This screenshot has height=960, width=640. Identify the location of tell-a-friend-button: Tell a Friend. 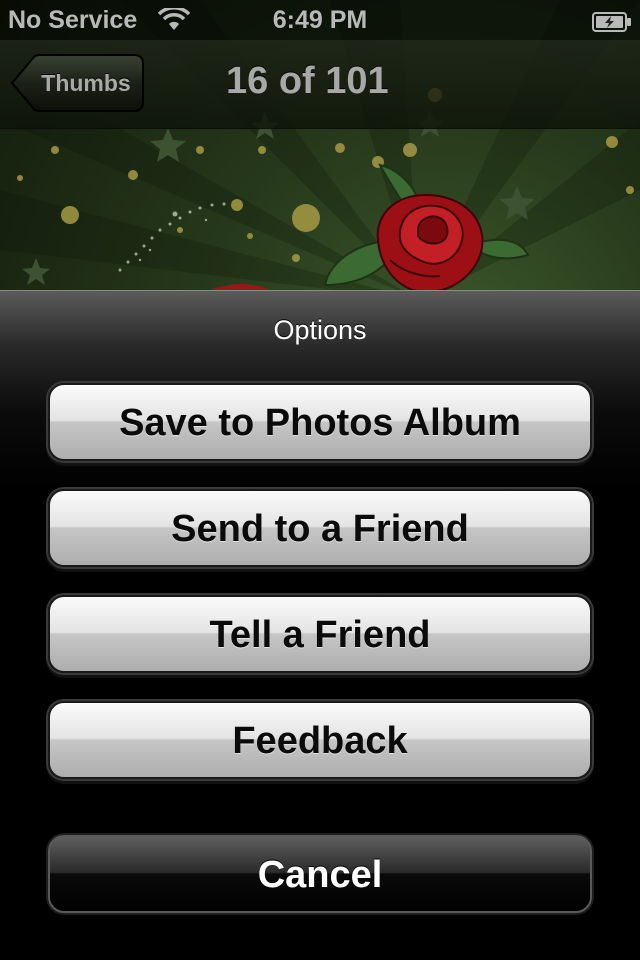
(320, 634).